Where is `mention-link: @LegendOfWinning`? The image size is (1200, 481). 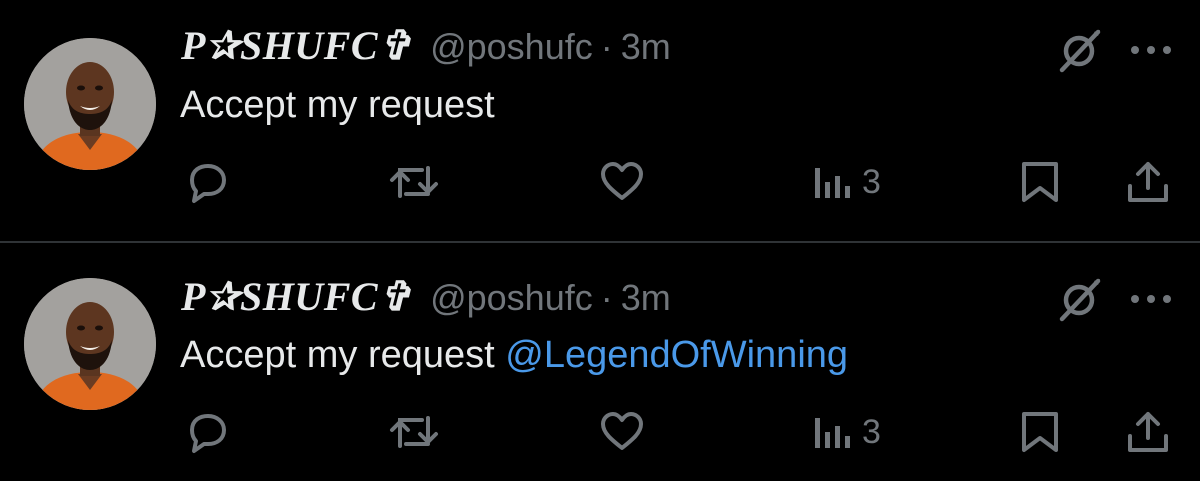 mention-link: @LegendOfWinning is located at coordinates (676, 355).